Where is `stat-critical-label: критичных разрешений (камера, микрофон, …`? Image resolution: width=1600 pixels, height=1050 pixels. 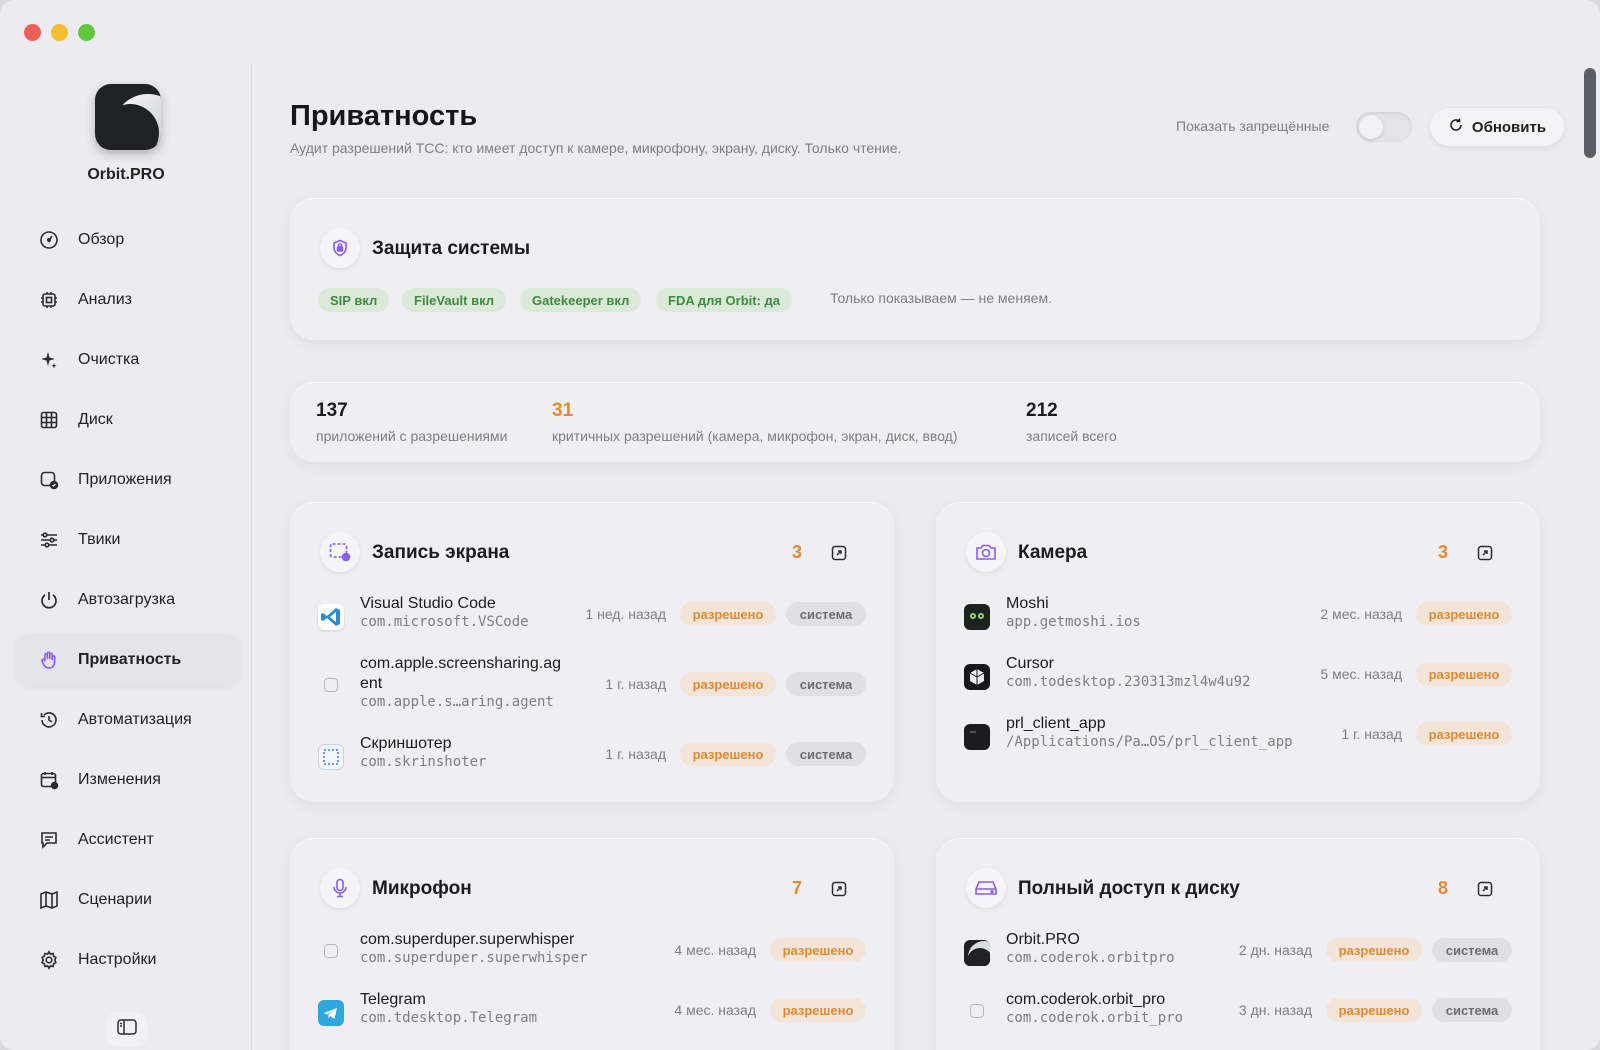 stat-critical-label: критичных разрешений (камера, микрофон, … is located at coordinates (755, 436).